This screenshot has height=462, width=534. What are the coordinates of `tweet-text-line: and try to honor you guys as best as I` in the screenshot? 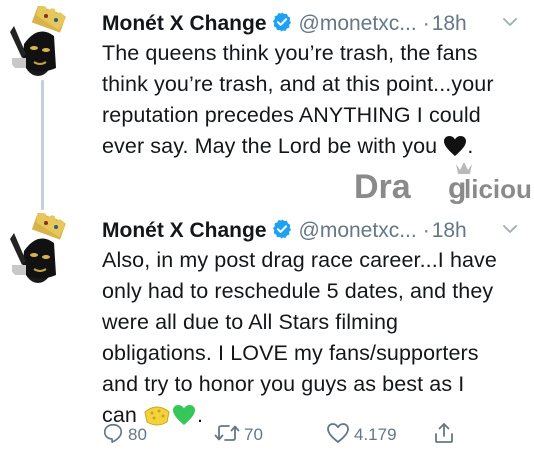 It's located at (283, 384).